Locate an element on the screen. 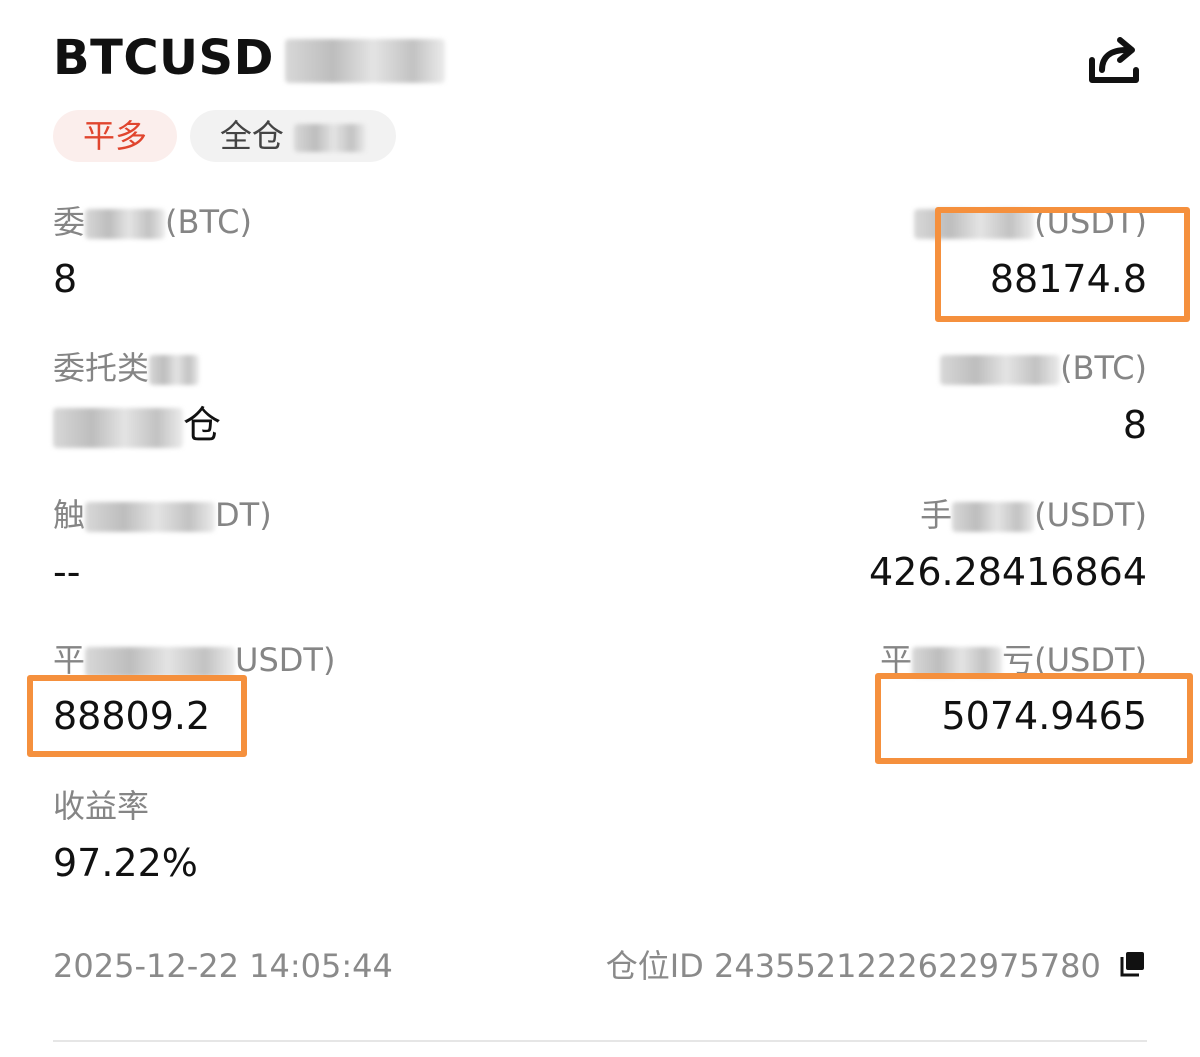  share-button is located at coordinates (1114, 60).